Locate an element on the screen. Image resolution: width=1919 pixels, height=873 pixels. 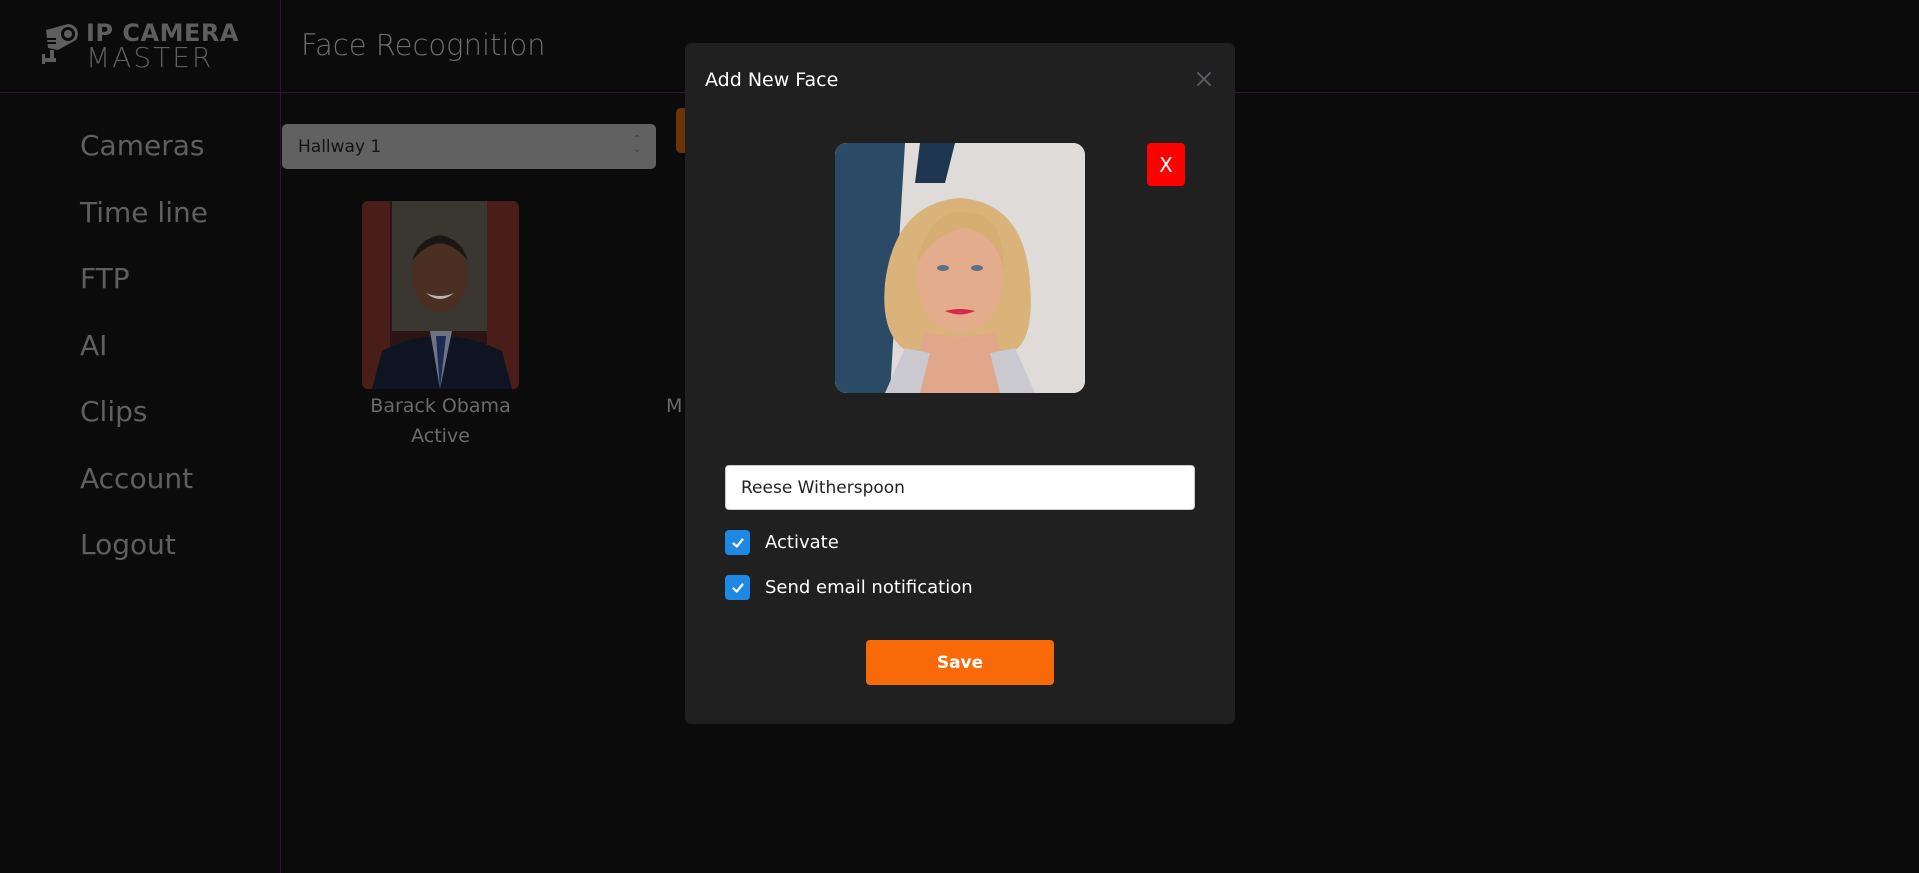
activate-checkbox-row: Activate is located at coordinates (782, 542).